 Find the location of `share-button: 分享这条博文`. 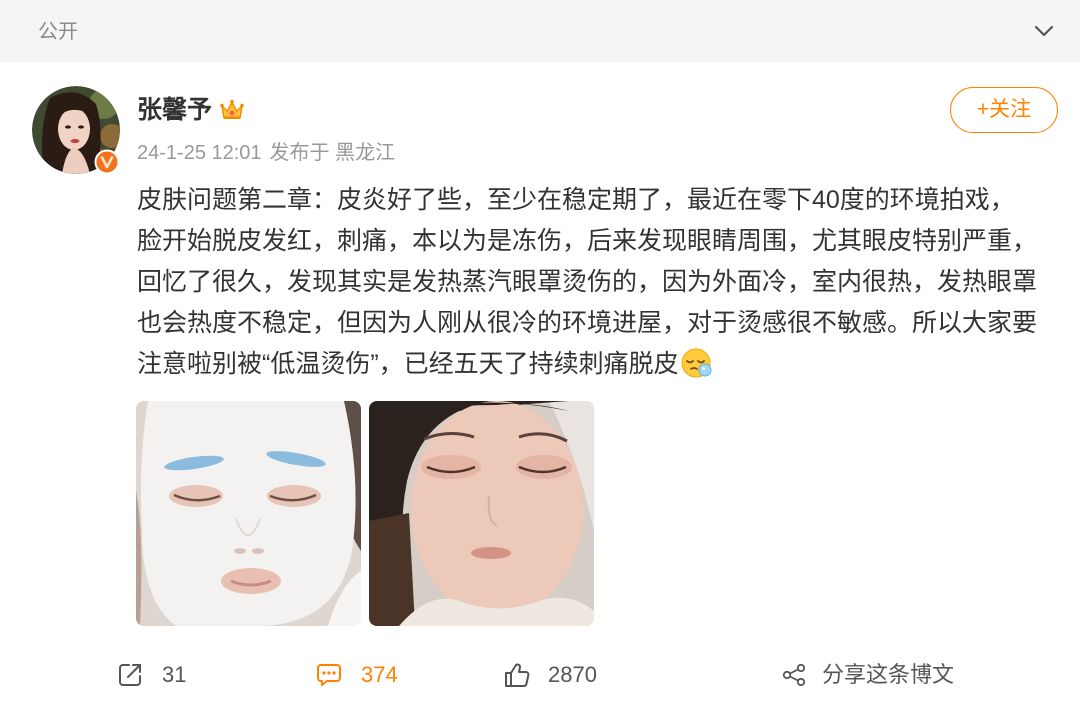

share-button: 分享这条博文 is located at coordinates (867, 675).